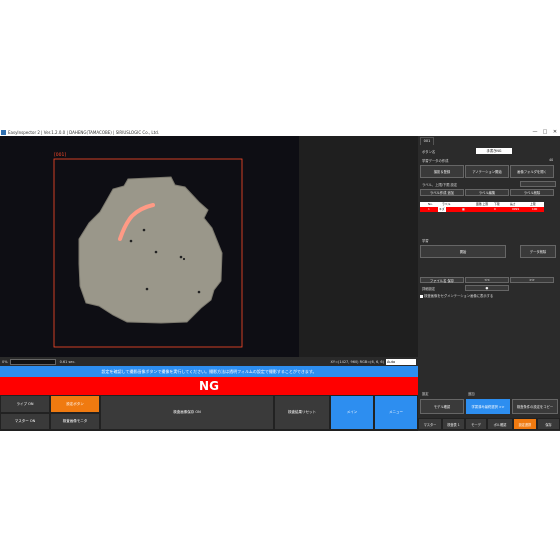  Describe the element at coordinates (488, 406) in the screenshot. I see `model-select-button: 学習済み最終選択 >>` at that location.